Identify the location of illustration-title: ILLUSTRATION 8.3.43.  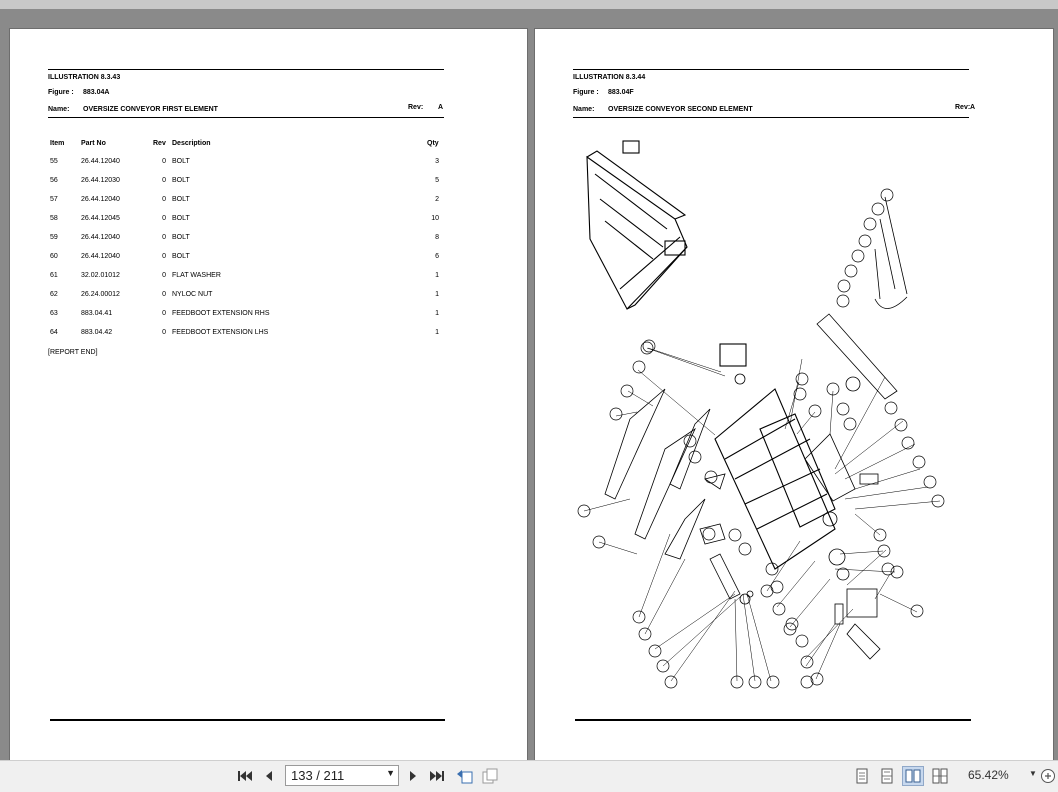
(84, 77).